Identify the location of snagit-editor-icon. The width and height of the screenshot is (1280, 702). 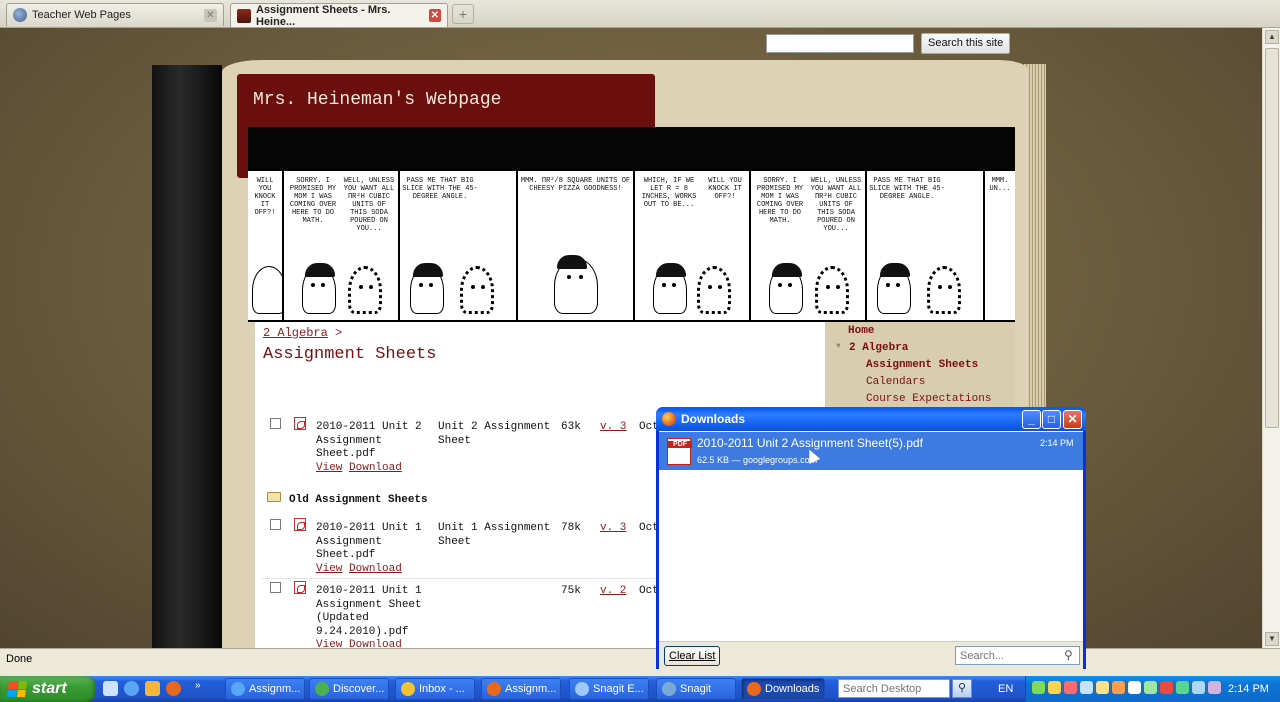
(582, 689).